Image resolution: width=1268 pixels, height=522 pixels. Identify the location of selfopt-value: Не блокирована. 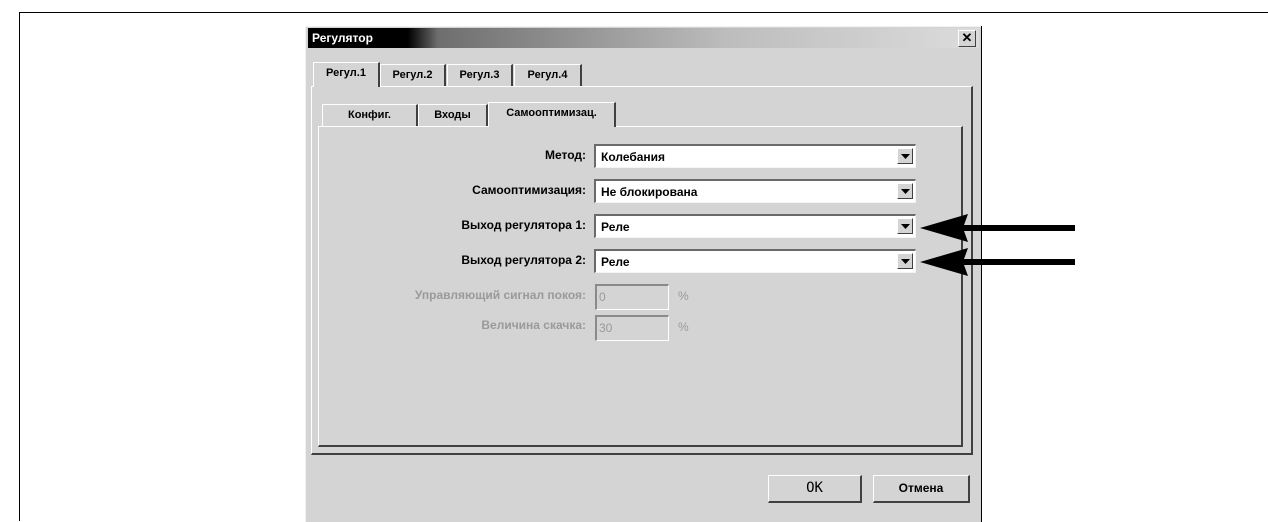
(649, 192).